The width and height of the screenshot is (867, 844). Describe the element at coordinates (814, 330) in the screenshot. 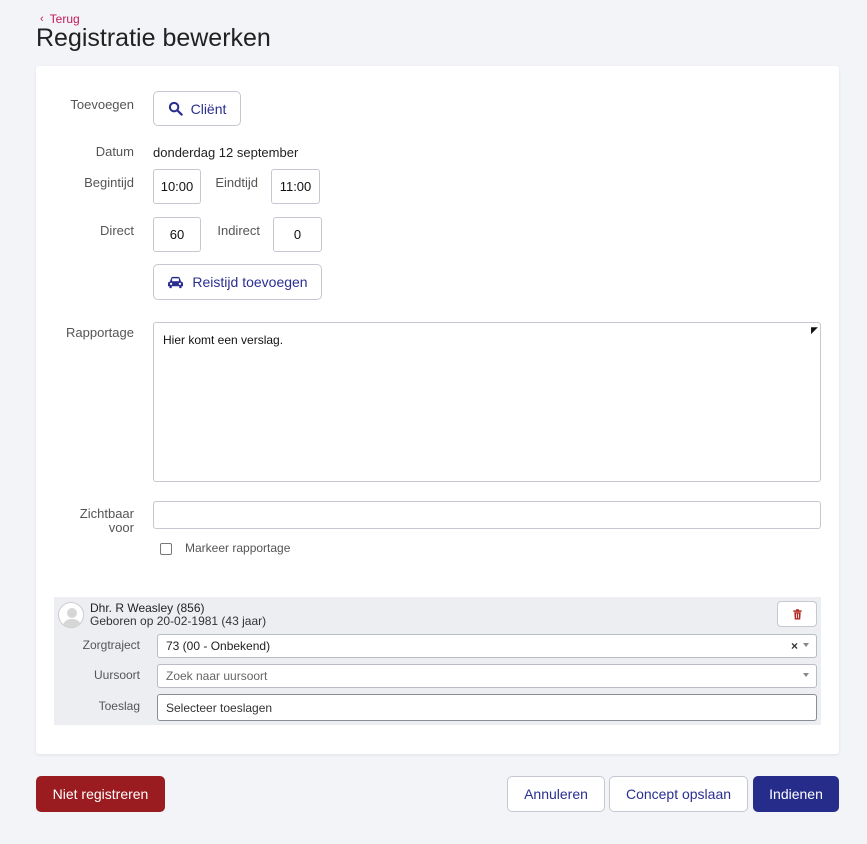

I see `resize-handle-icon: ◤` at that location.